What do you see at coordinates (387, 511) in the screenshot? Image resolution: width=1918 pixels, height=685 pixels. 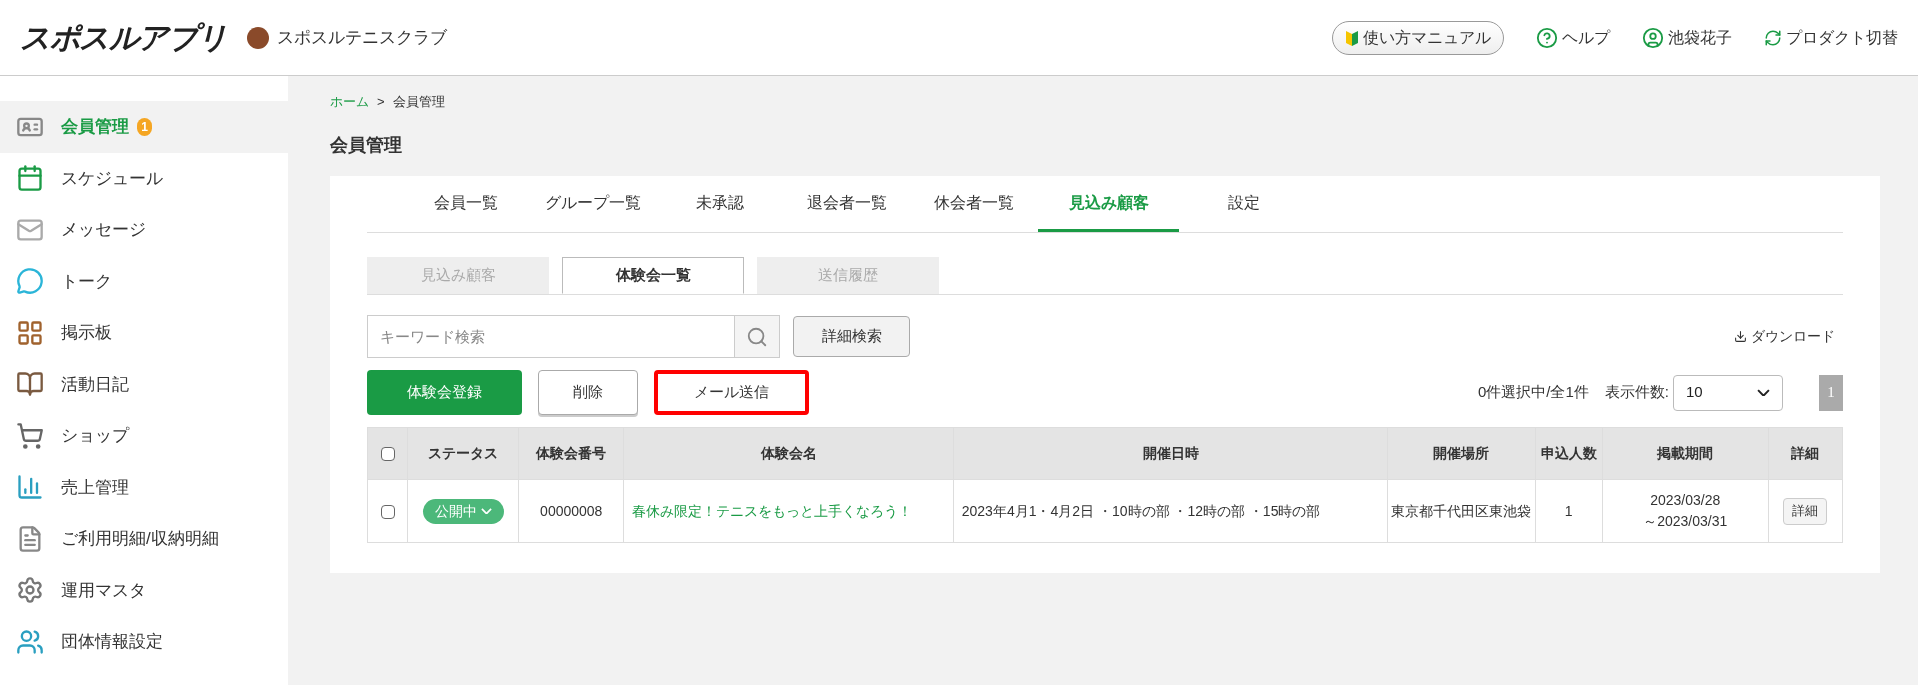 I see `row-checkbox` at bounding box center [387, 511].